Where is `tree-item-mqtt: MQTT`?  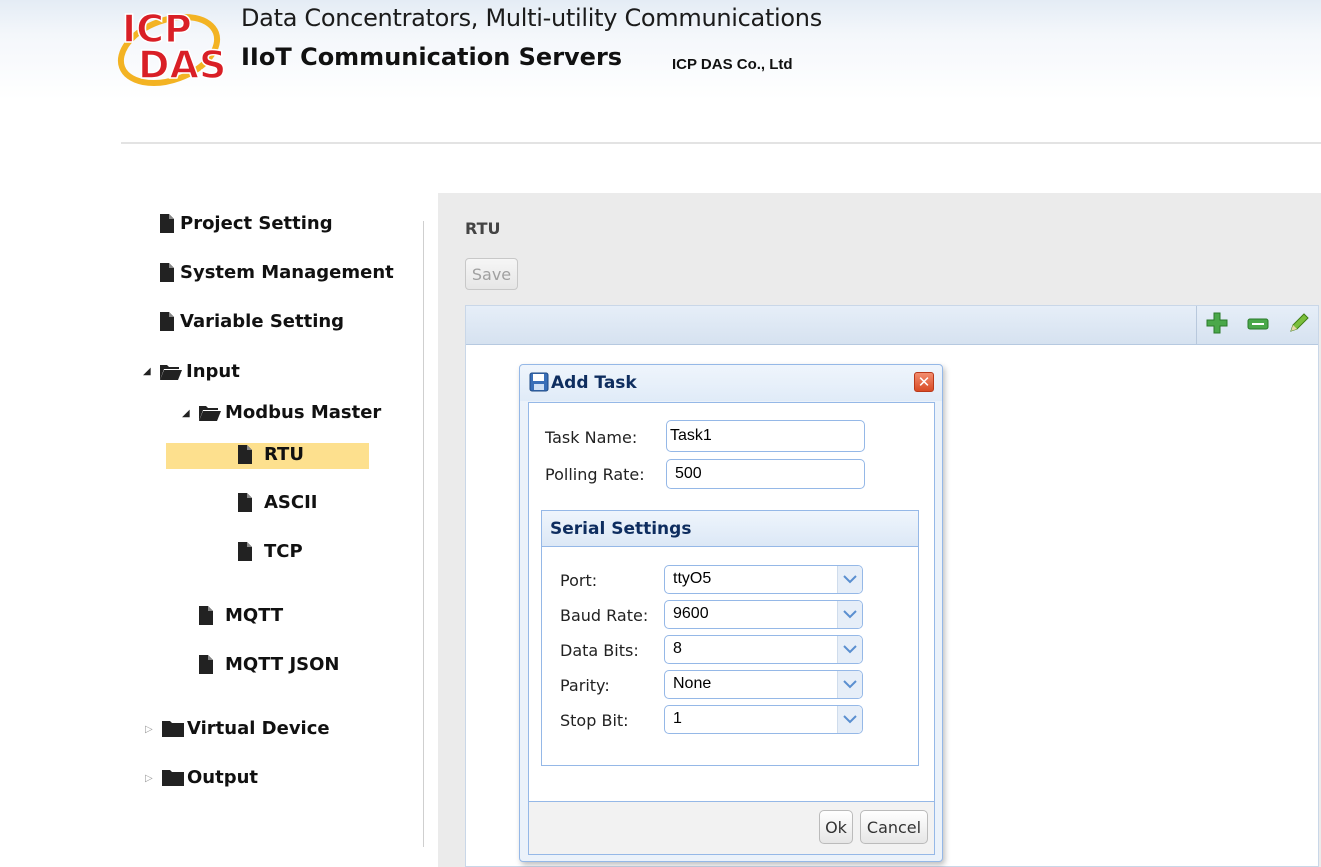 tree-item-mqtt: MQTT is located at coordinates (241, 615).